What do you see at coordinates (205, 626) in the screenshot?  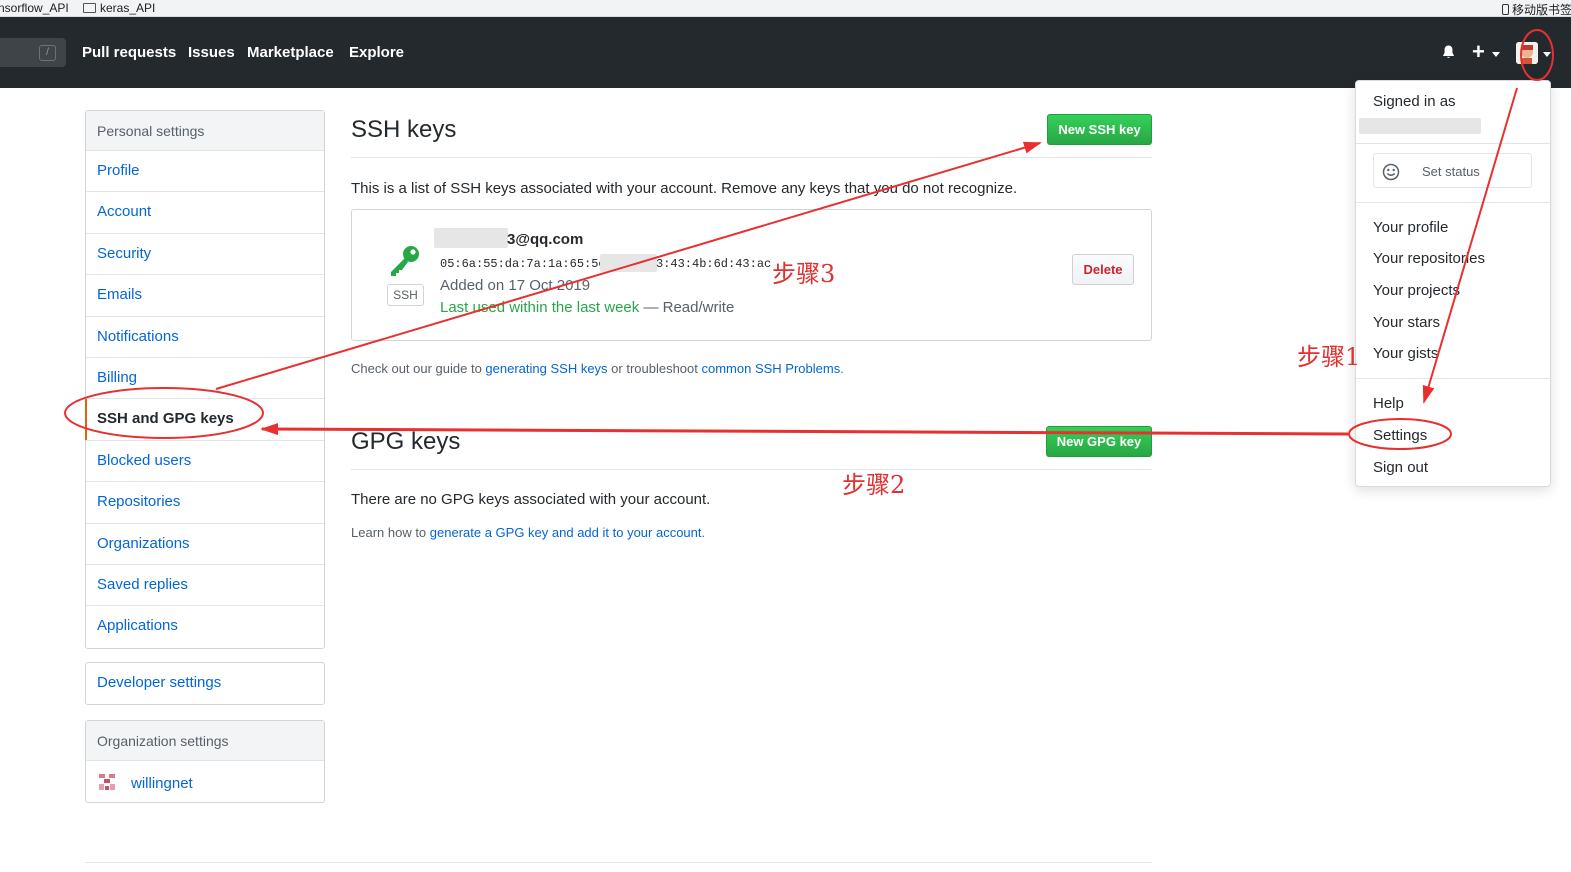 I see `sidebar-item-applications: Applications` at bounding box center [205, 626].